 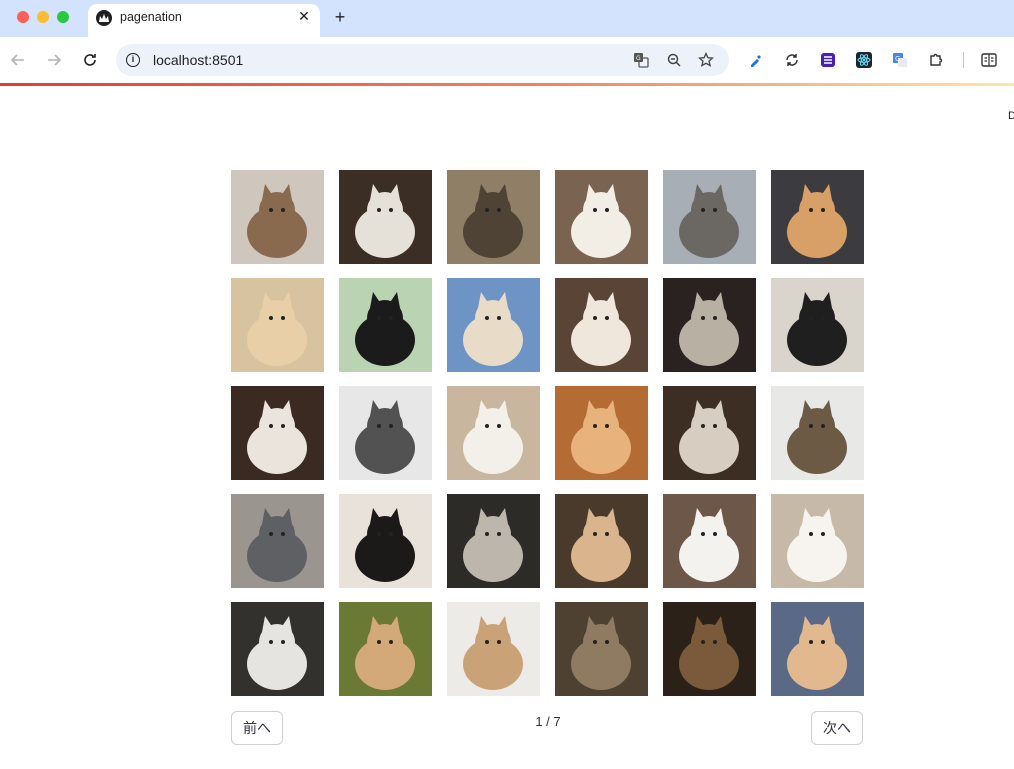 I want to click on cat-image-cream-cat-blanket, so click(x=817, y=649).